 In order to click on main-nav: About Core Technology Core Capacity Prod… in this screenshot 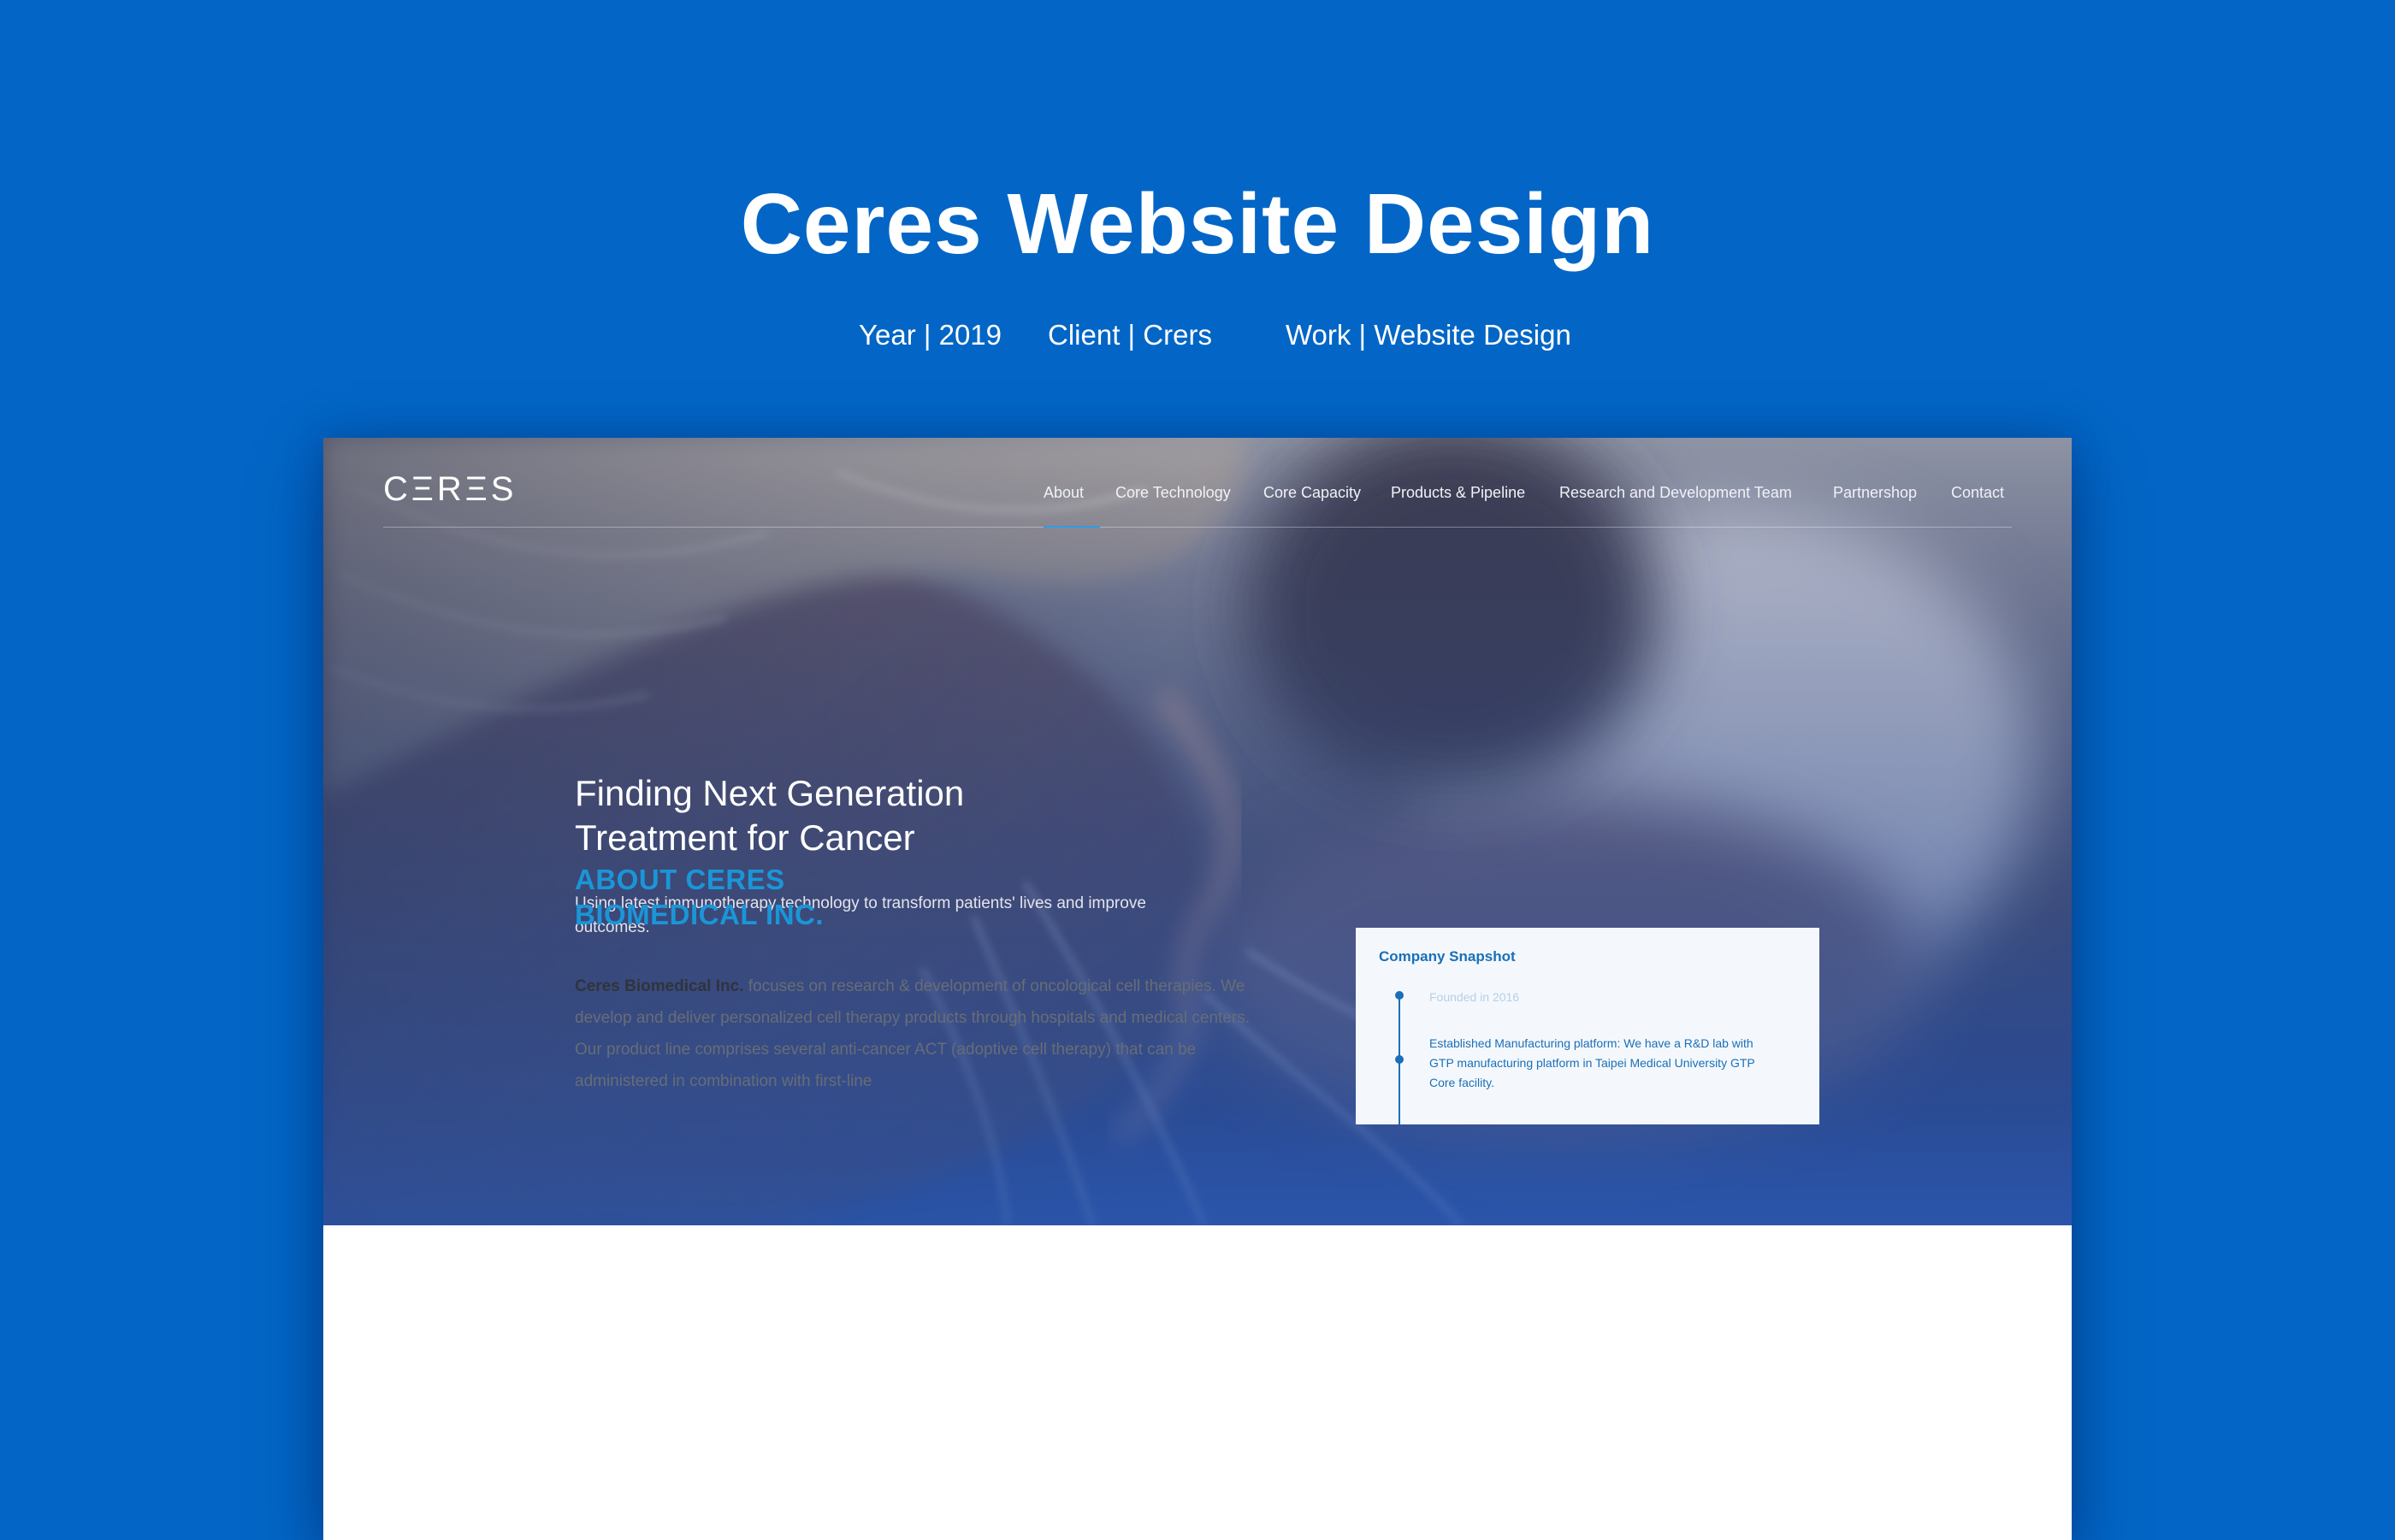, I will do `click(1197, 497)`.